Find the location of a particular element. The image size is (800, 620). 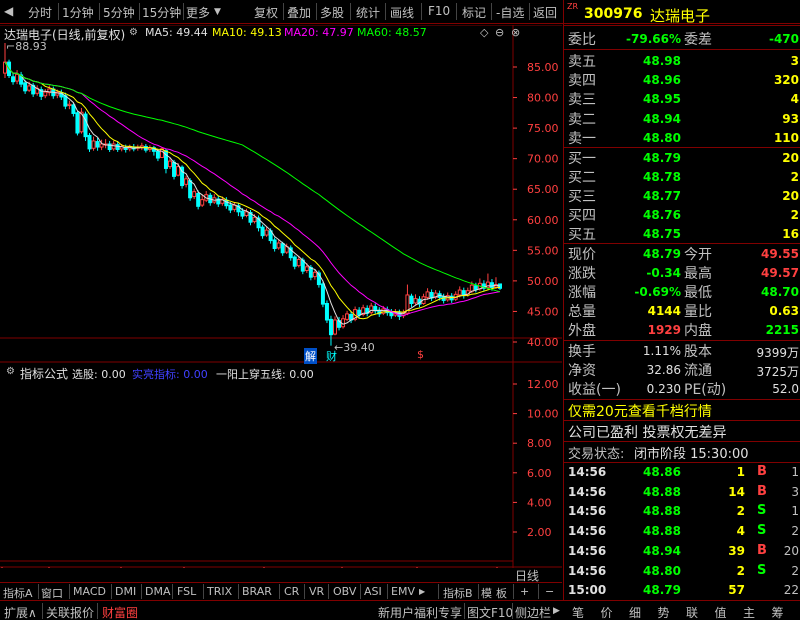

marker-cai: 财 is located at coordinates (331, 356).